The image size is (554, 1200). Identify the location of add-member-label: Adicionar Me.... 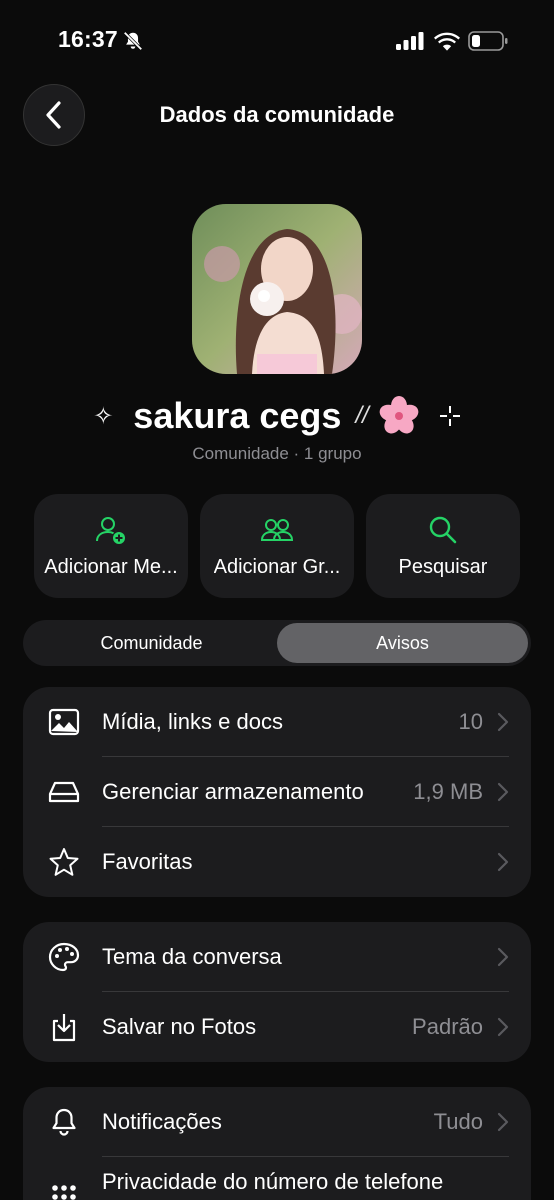
(111, 566).